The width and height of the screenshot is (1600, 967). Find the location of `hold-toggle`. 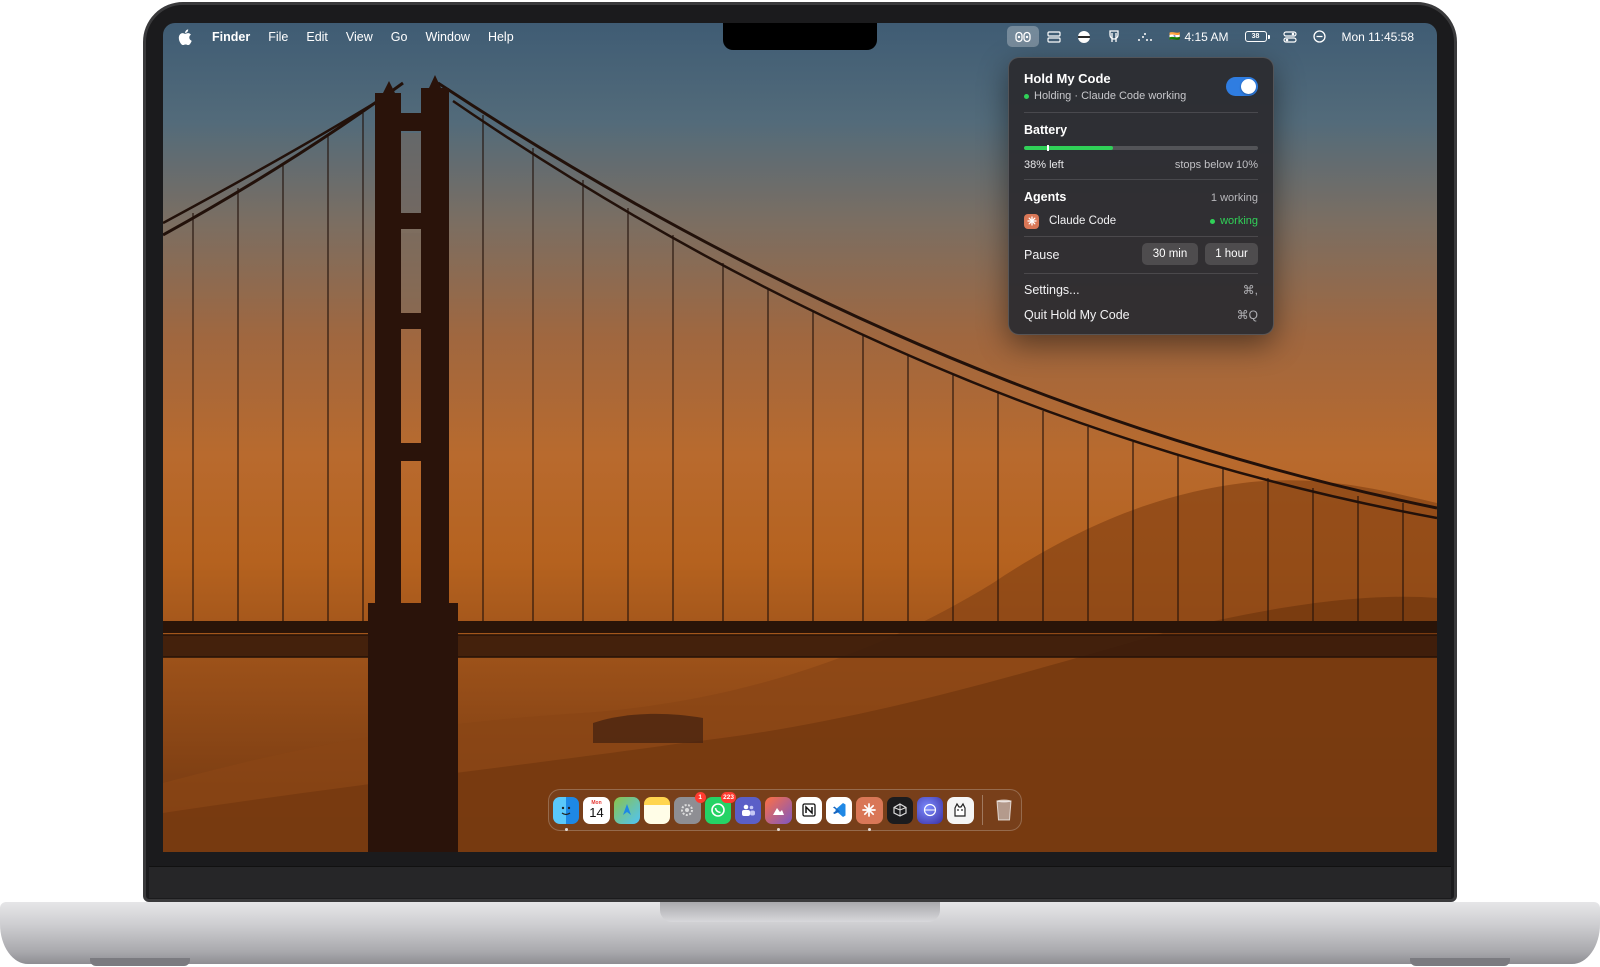

hold-toggle is located at coordinates (1242, 86).